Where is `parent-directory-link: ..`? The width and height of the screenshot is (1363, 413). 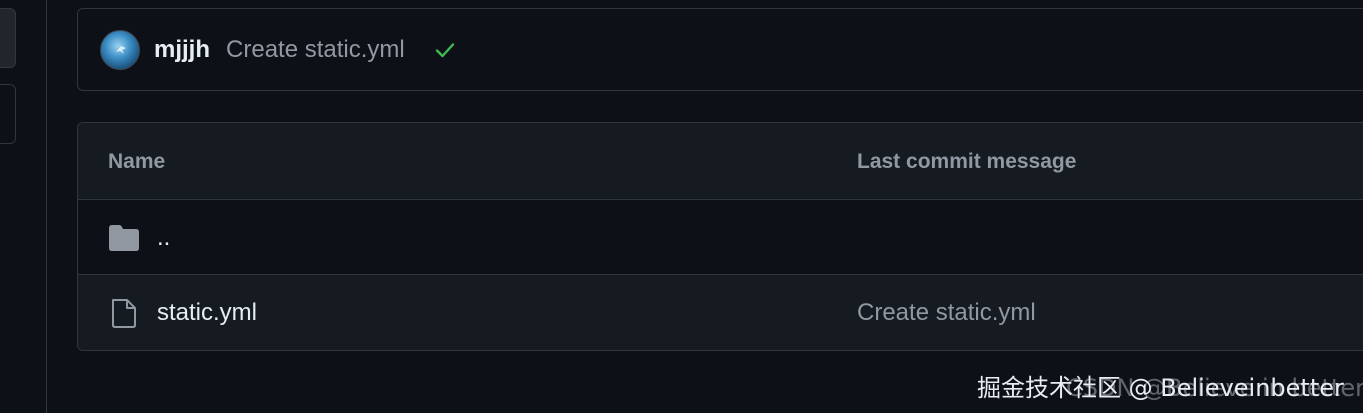 parent-directory-link: .. is located at coordinates (163, 238).